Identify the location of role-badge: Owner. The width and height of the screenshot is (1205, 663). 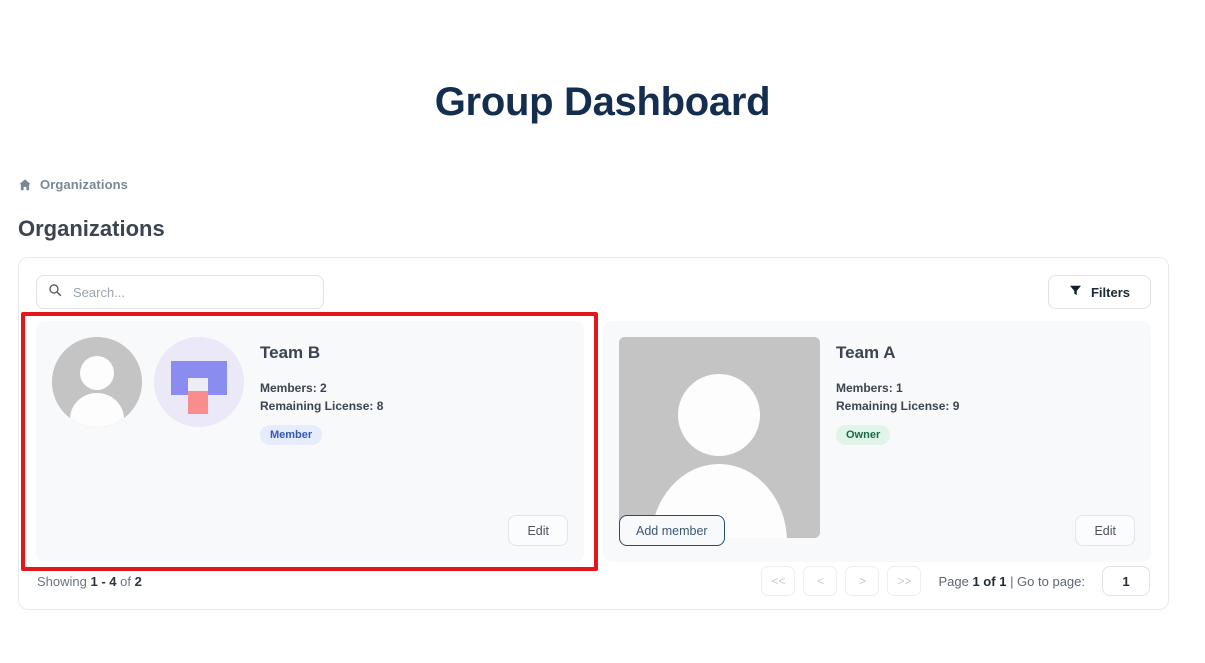
(863, 434).